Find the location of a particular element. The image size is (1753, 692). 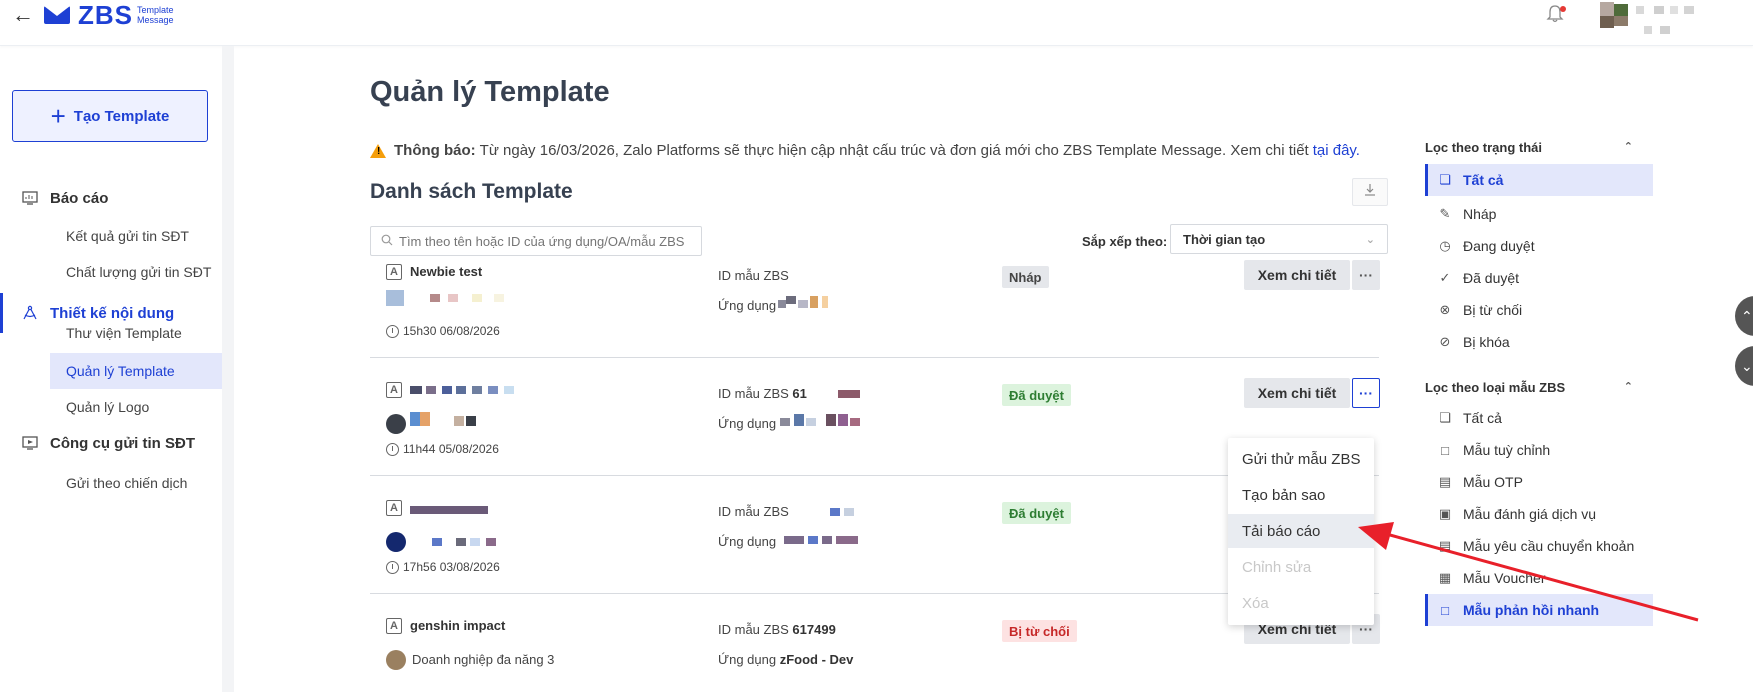

list-title: Danh sách Template is located at coordinates (471, 191).